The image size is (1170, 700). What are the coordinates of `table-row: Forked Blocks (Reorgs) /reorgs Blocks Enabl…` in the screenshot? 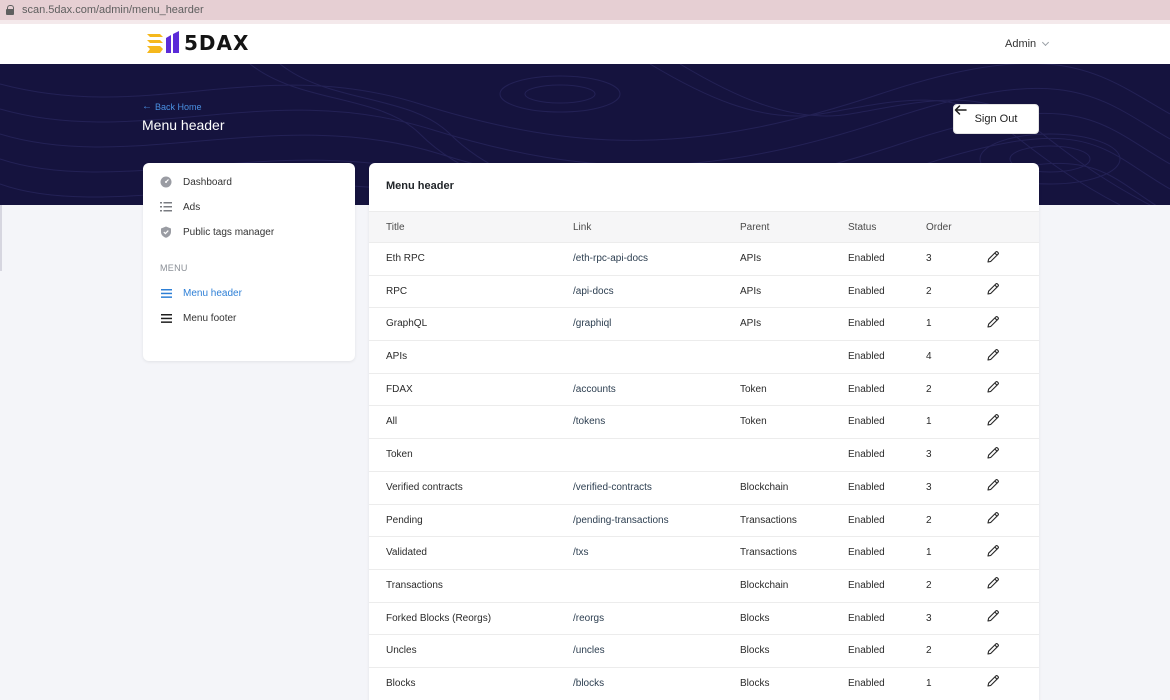 It's located at (704, 619).